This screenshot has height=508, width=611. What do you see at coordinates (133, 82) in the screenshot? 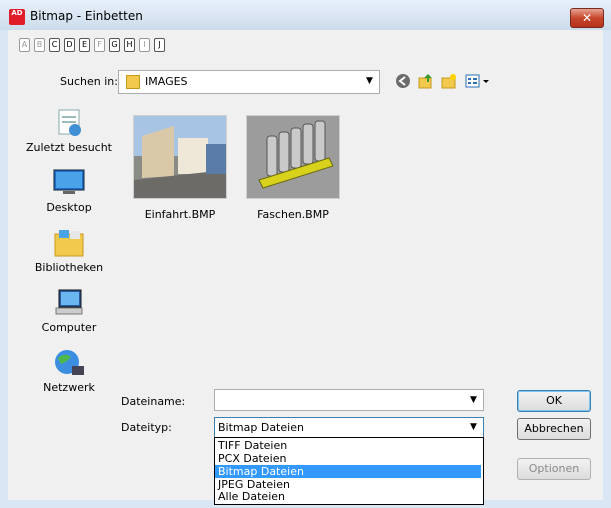
I see `folder-icon` at bounding box center [133, 82].